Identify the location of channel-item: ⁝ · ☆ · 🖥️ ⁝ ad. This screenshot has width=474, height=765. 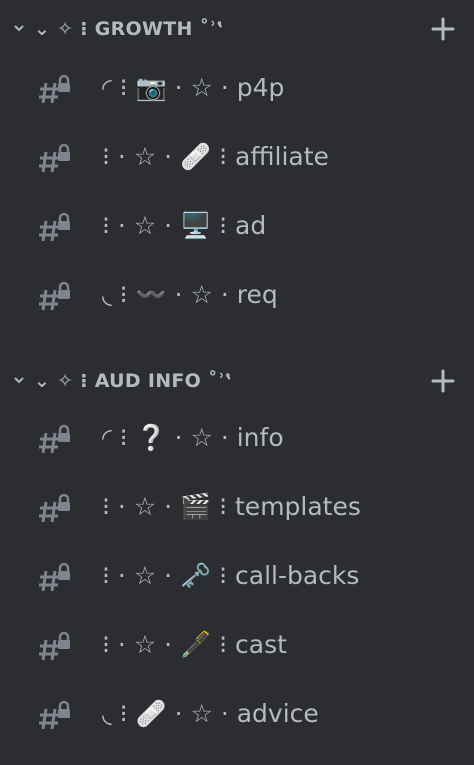
(246, 227).